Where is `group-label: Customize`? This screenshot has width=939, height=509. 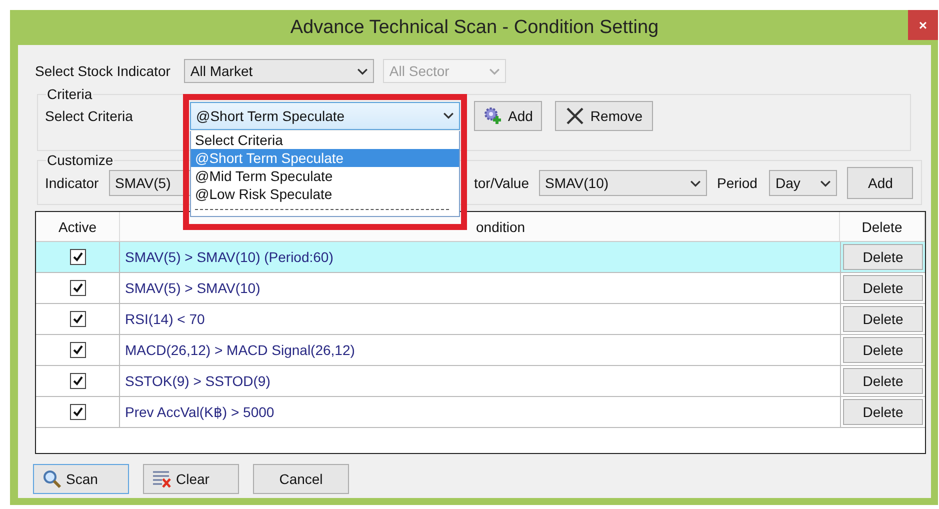
group-label: Customize is located at coordinates (80, 160).